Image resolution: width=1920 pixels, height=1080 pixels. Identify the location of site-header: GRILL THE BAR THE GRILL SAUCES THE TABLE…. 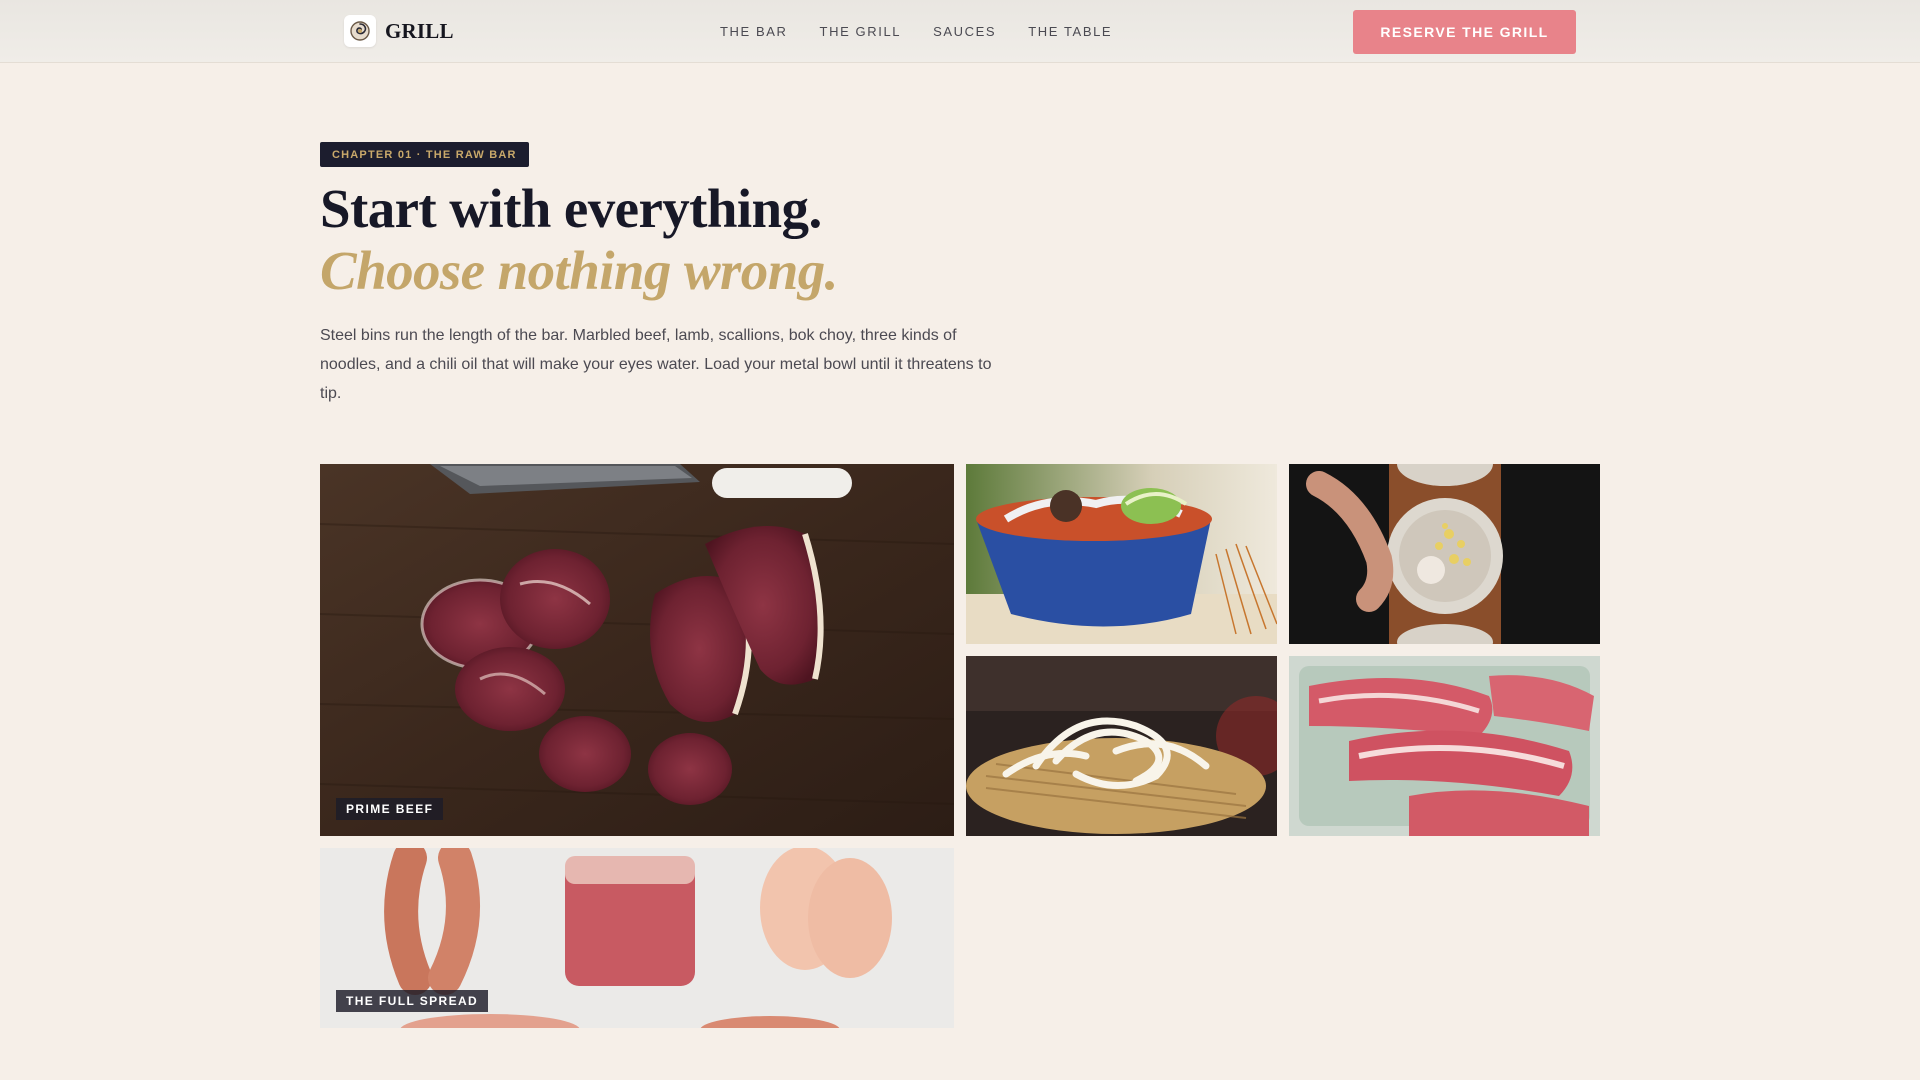
(960, 31).